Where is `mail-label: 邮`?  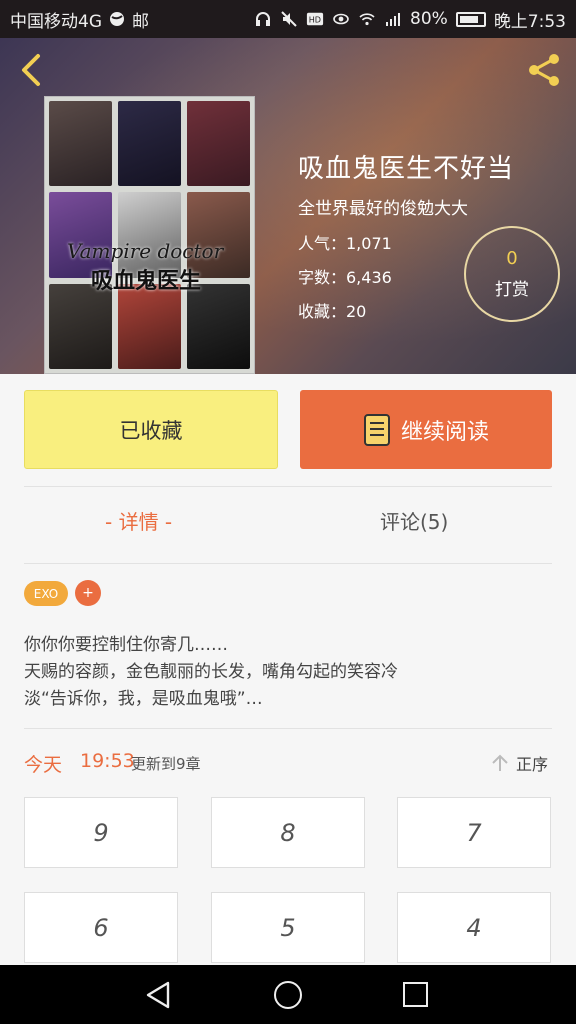
mail-label: 邮 is located at coordinates (140, 21).